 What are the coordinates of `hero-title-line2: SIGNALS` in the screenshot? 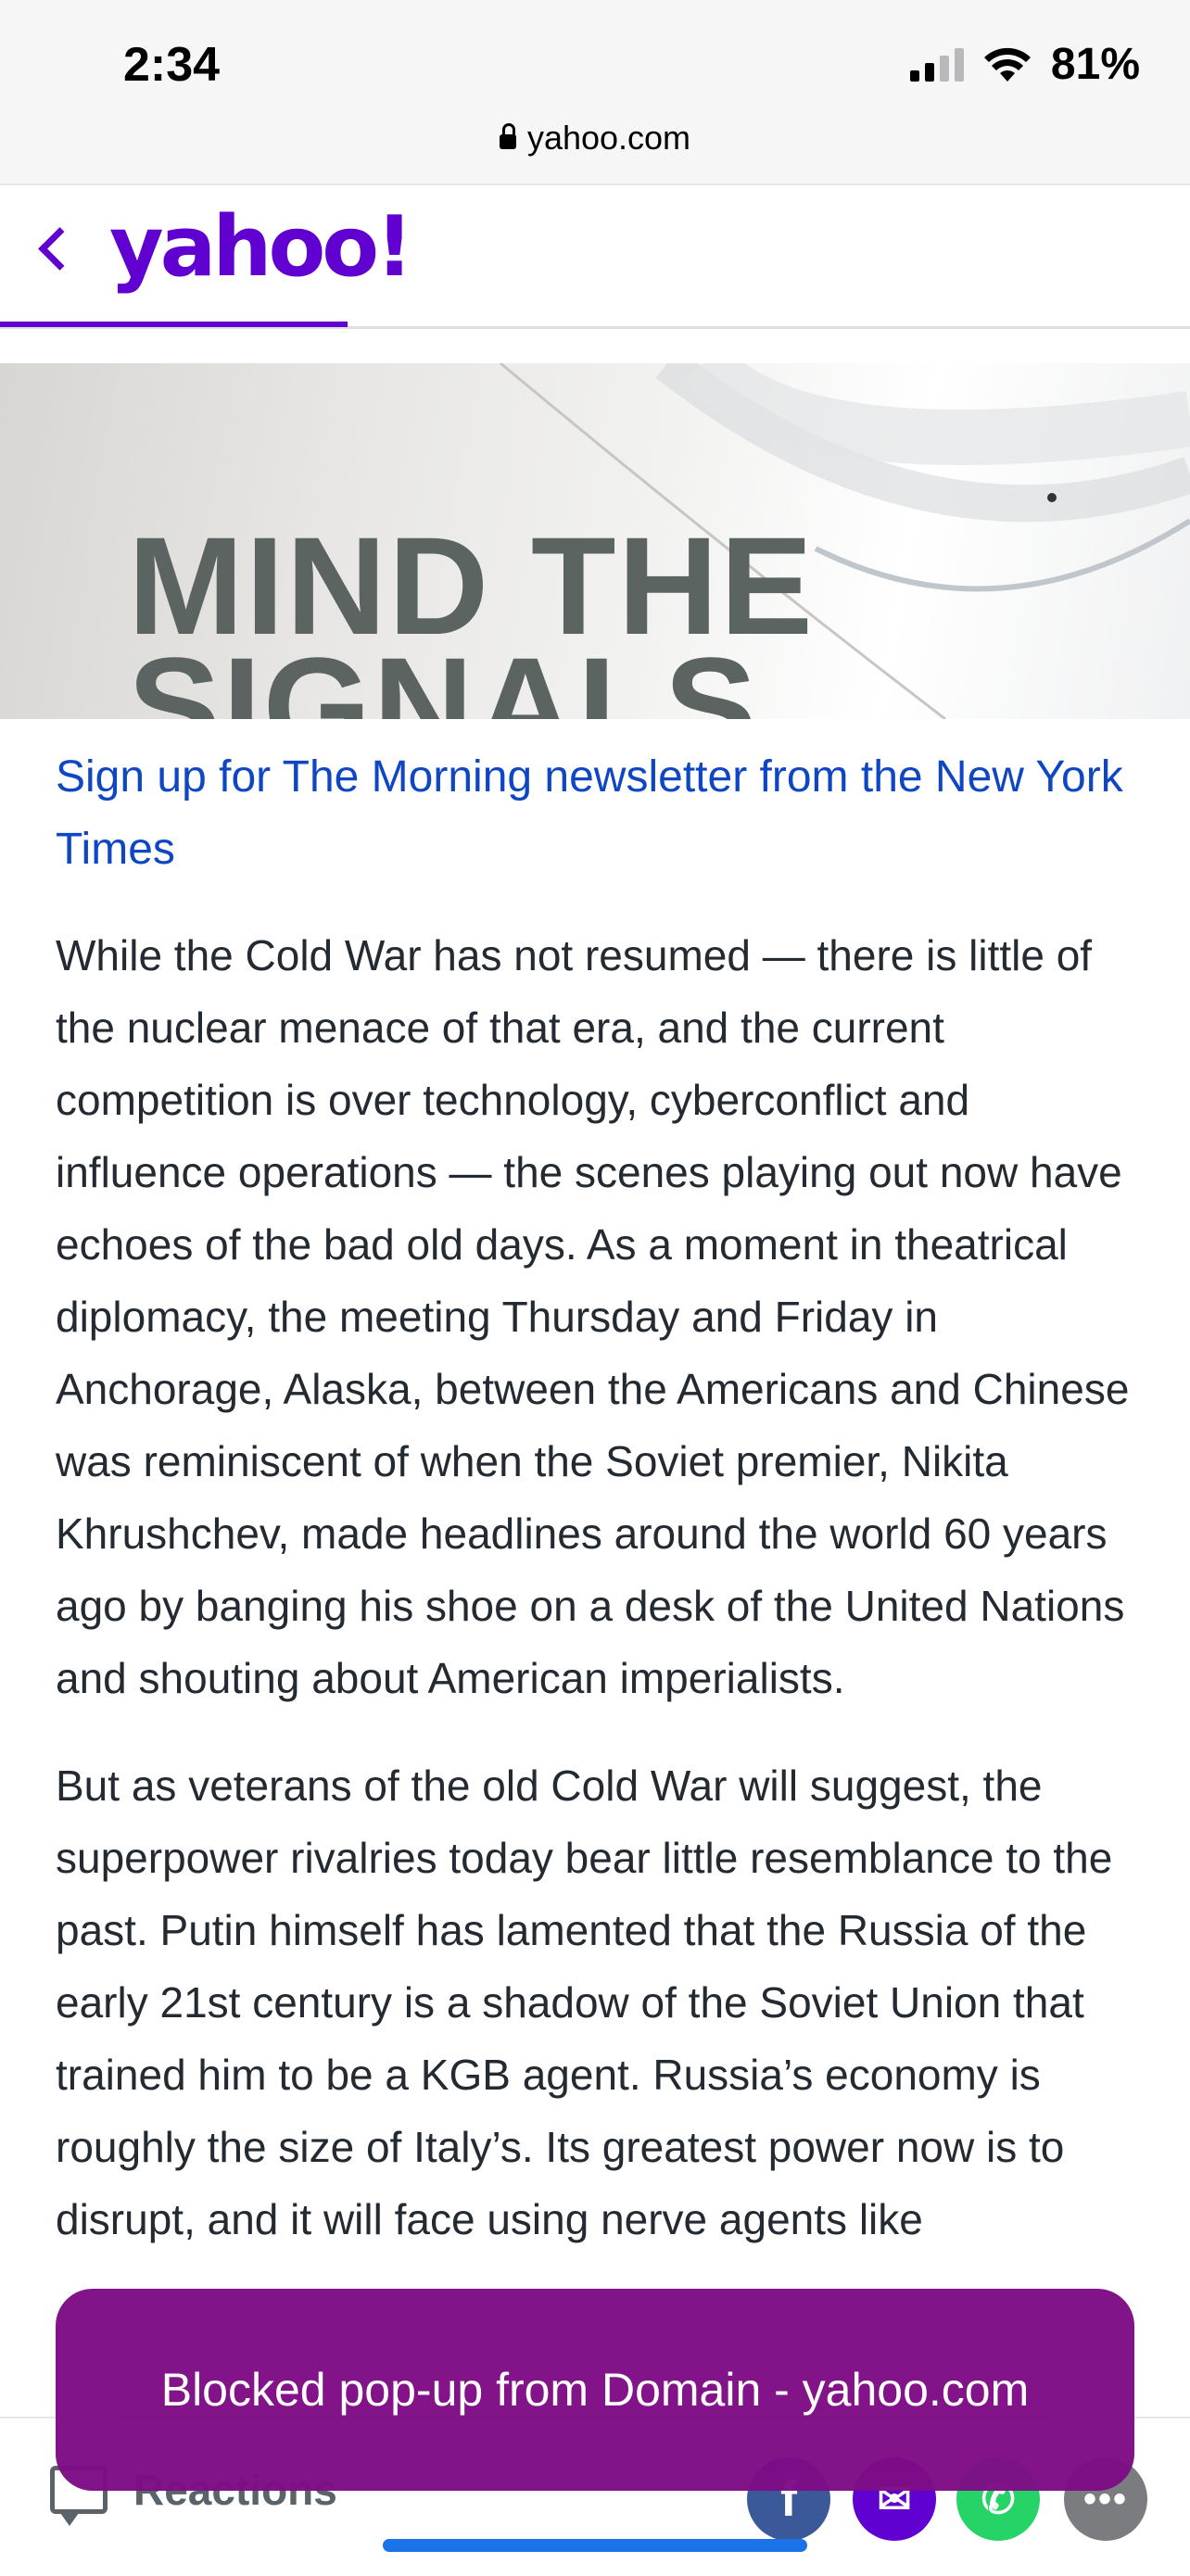 It's located at (443, 674).